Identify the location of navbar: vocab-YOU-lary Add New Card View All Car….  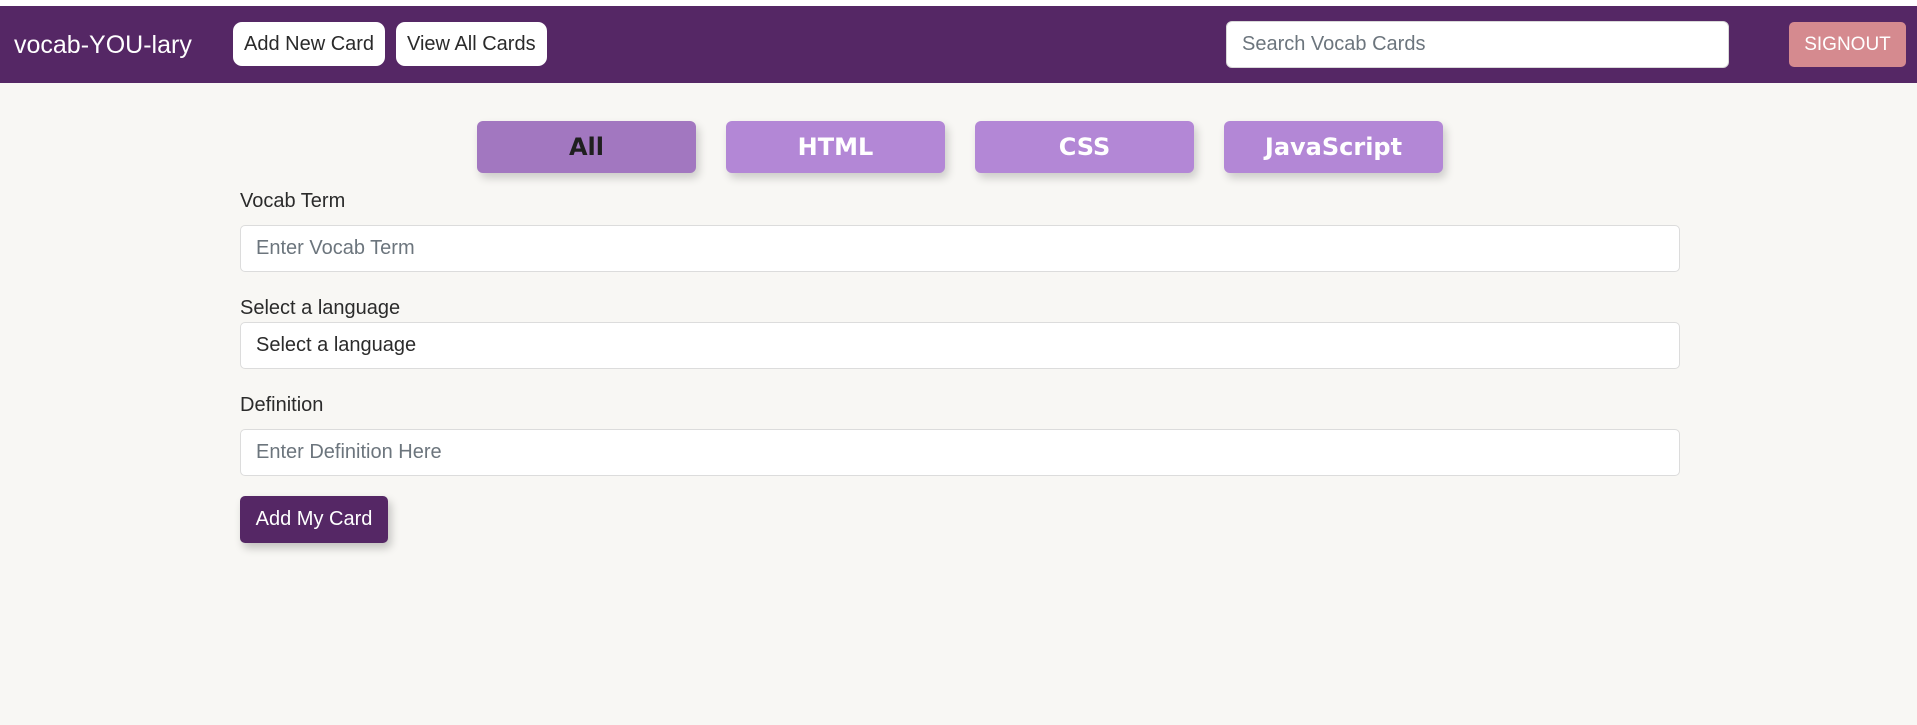
(958, 44).